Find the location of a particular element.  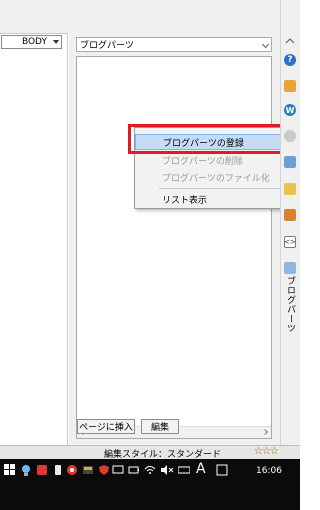

edit-button: 編集 is located at coordinates (160, 426).